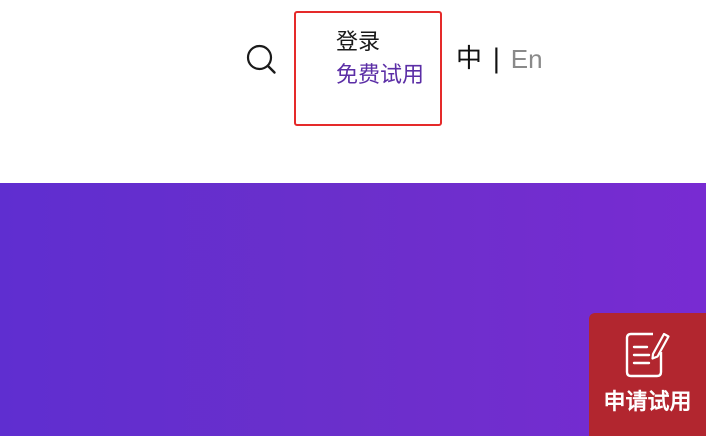 The height and width of the screenshot is (436, 706). I want to click on login-link: 登录, so click(358, 43).